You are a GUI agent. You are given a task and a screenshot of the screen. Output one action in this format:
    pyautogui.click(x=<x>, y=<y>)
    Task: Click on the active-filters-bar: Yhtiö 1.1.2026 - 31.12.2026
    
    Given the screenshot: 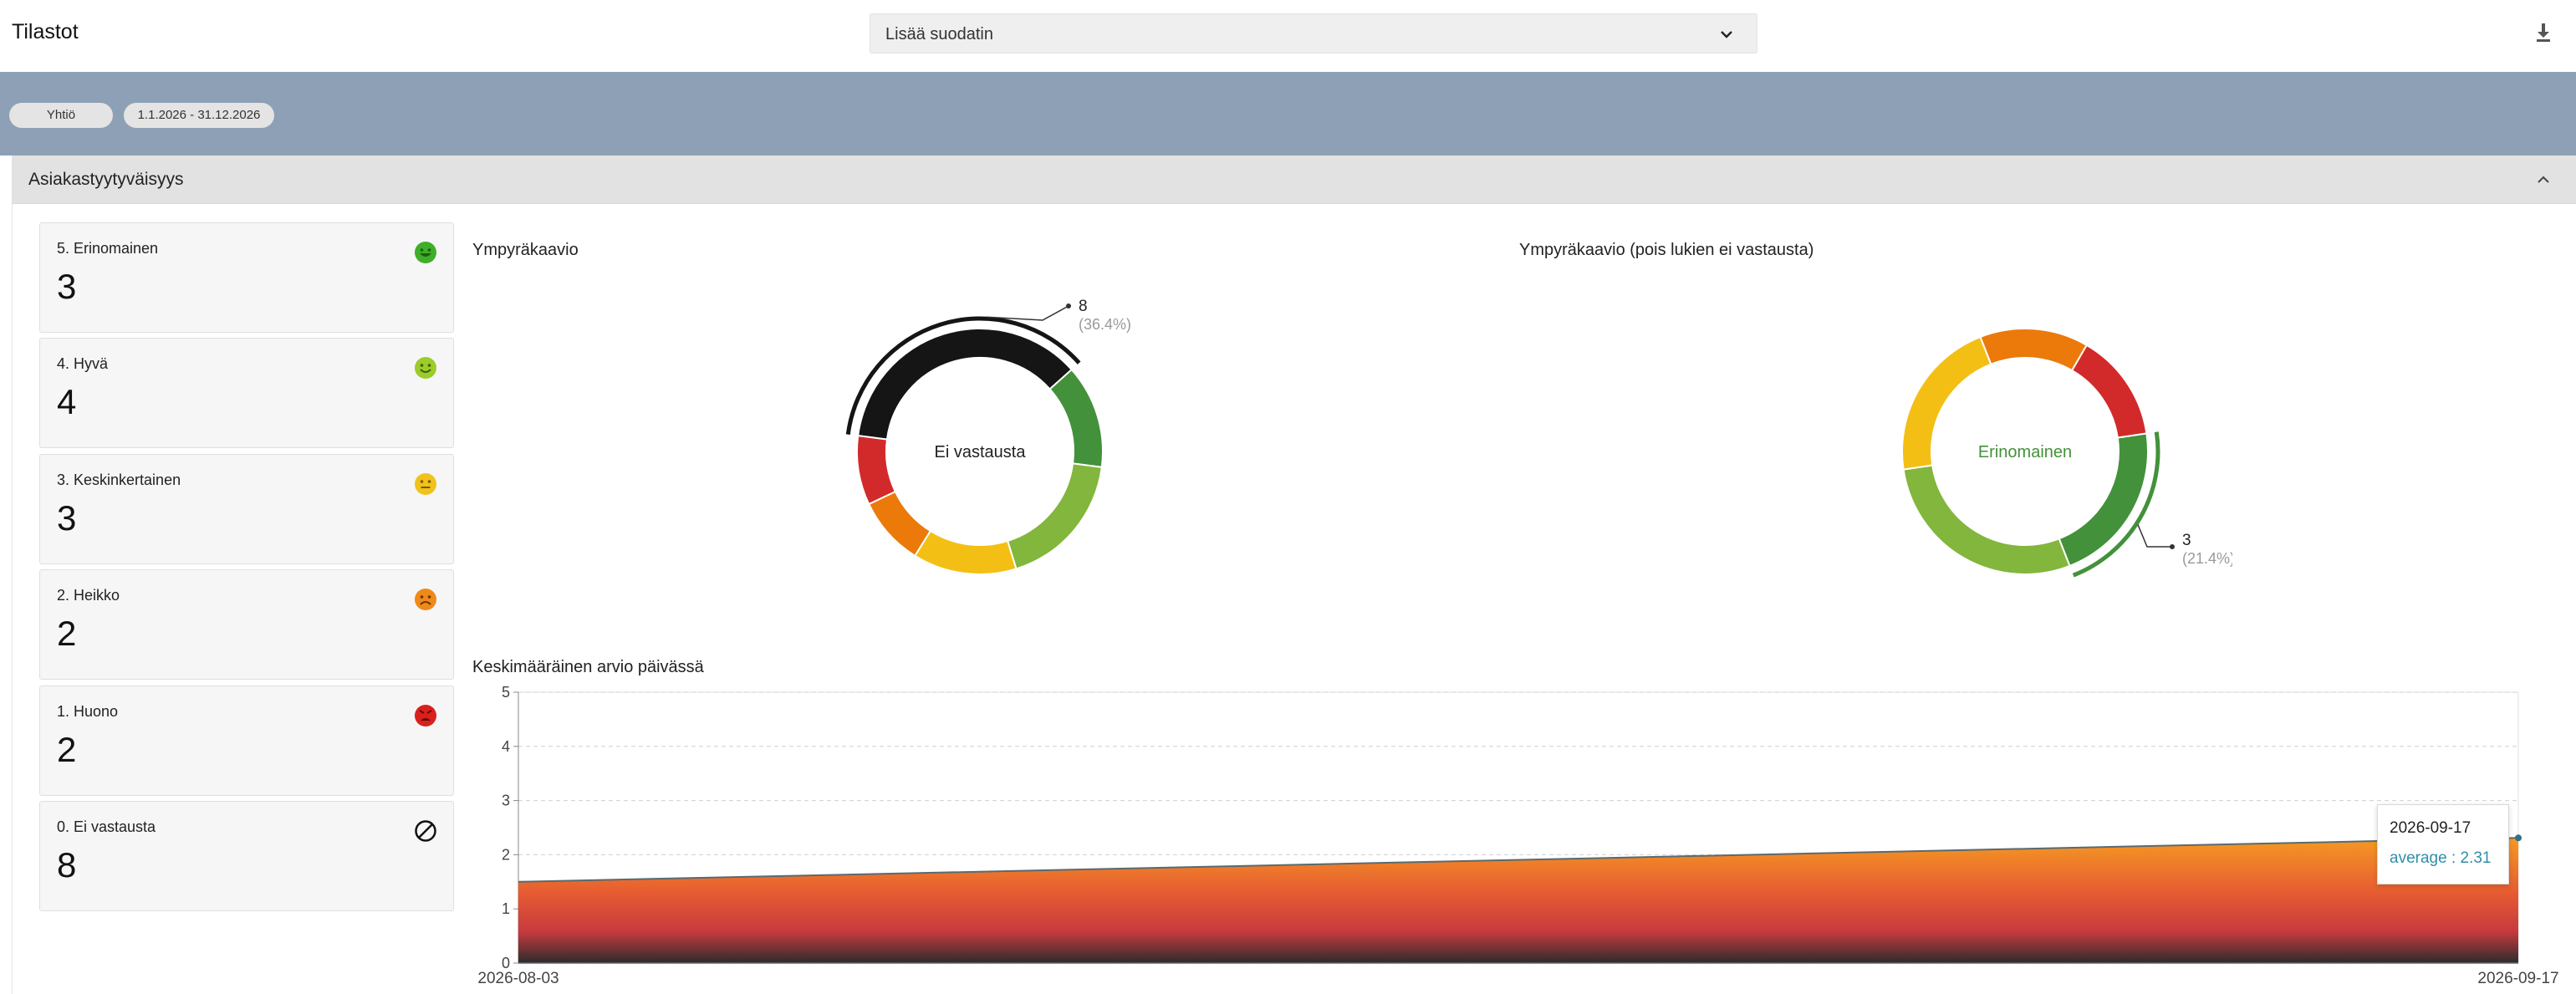 What is the action you would take?
    pyautogui.click(x=1288, y=113)
    